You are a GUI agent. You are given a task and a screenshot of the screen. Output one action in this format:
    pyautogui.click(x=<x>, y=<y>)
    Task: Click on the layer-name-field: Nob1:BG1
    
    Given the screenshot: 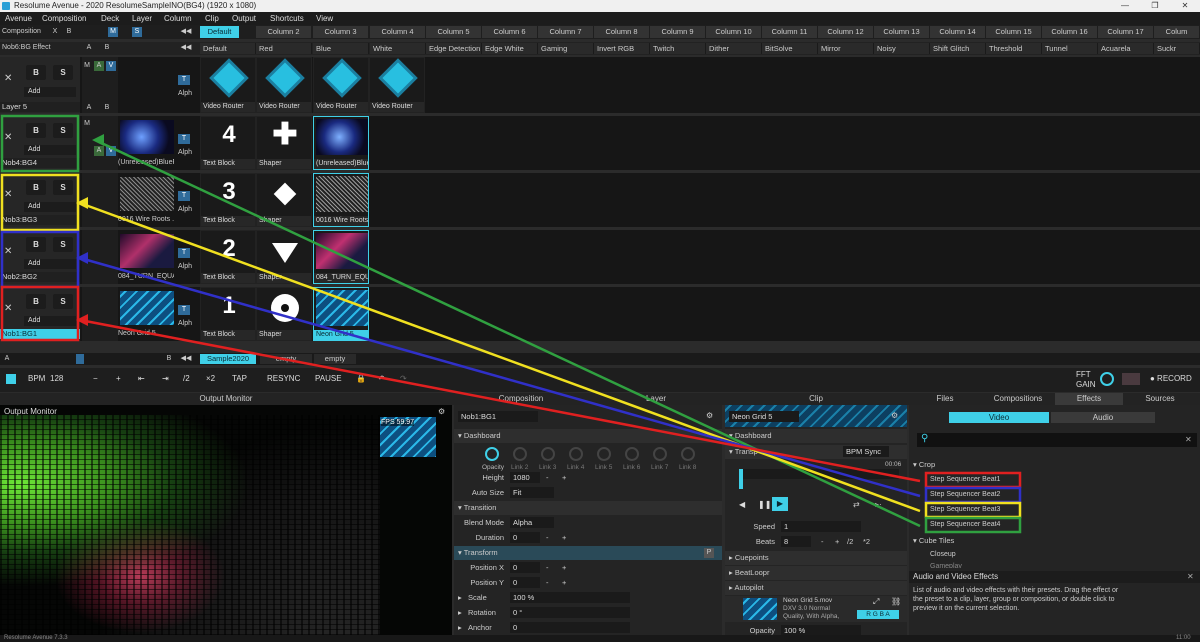 What is the action you would take?
    pyautogui.click(x=498, y=416)
    